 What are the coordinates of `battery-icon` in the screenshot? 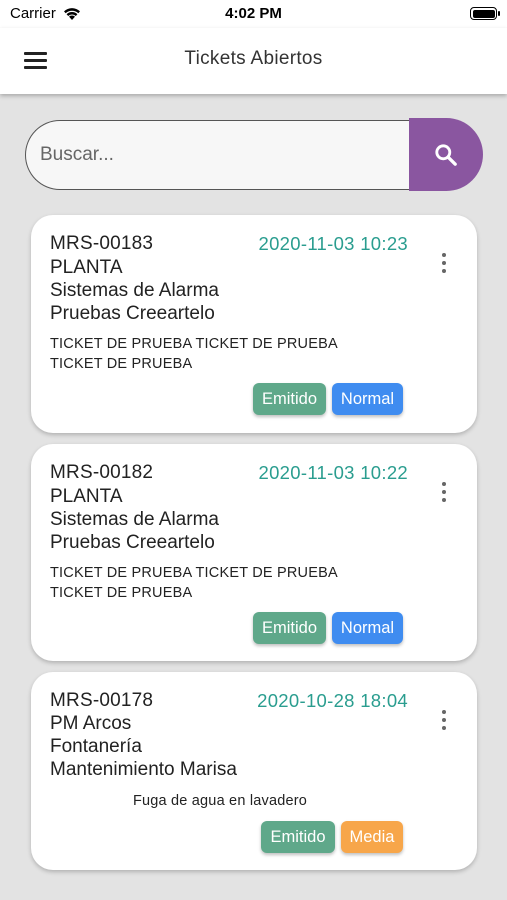 It's located at (485, 13).